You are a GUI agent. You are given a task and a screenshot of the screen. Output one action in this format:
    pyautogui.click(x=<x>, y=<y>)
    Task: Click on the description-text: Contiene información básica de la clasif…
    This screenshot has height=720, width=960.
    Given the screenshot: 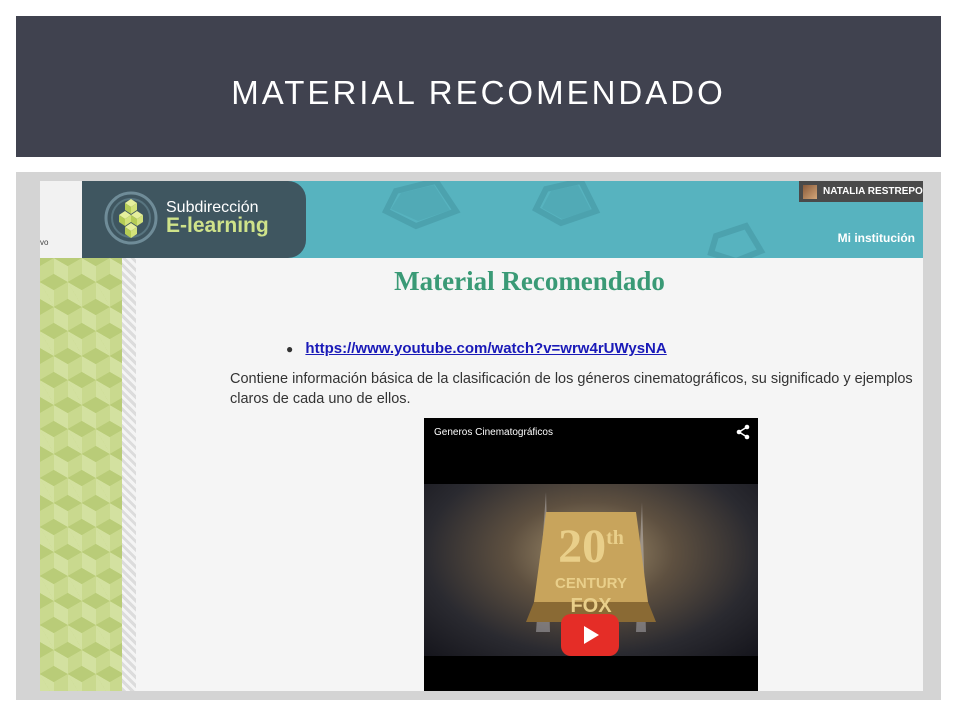 What is the action you would take?
    pyautogui.click(x=571, y=389)
    